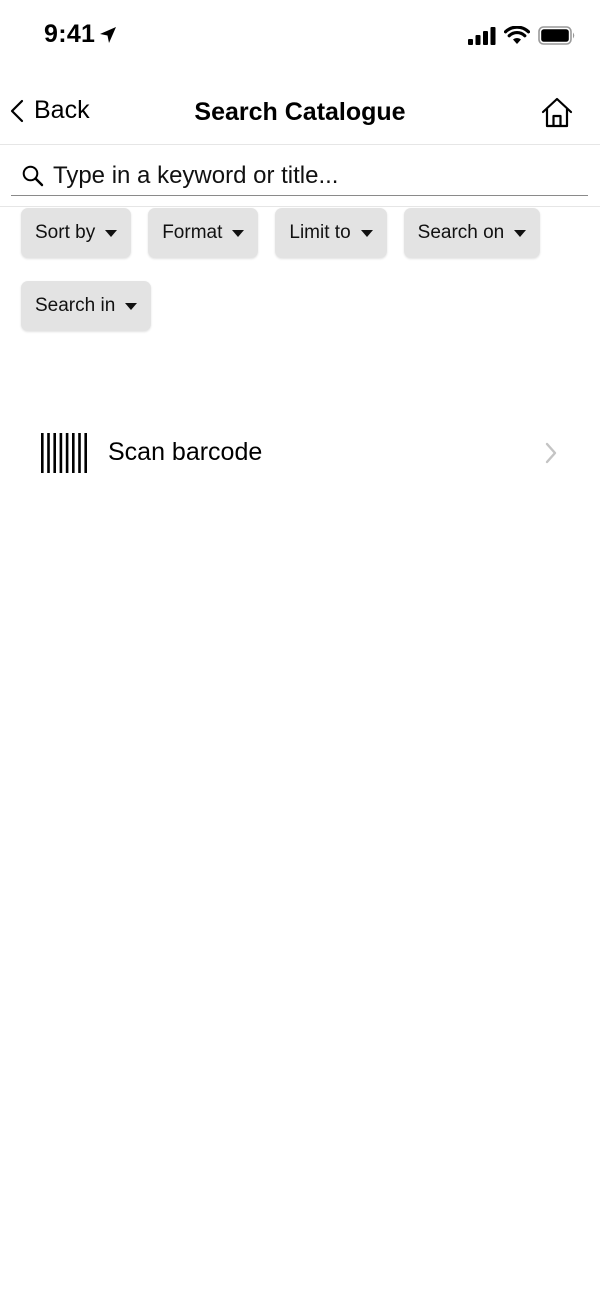 The image size is (600, 1300). I want to click on status-time-group: 9:41, so click(80, 34).